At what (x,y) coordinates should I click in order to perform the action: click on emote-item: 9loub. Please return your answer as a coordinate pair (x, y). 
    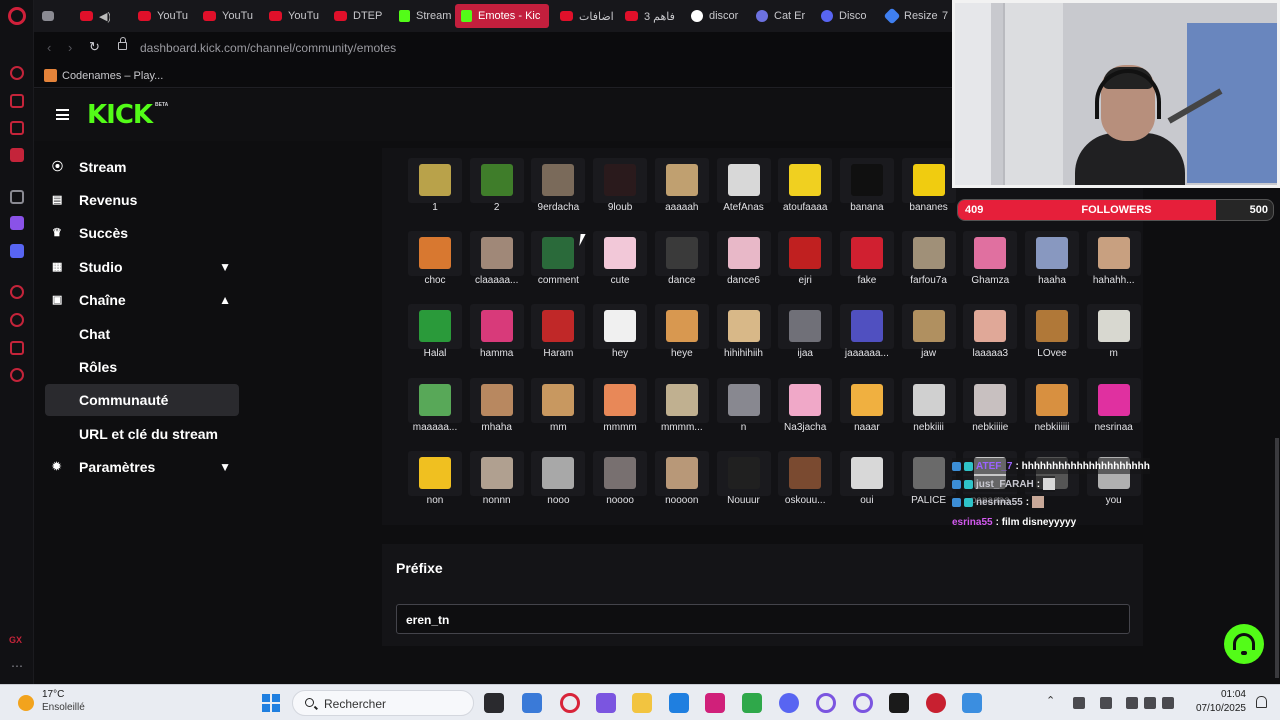
    Looking at the image, I should click on (620, 197).